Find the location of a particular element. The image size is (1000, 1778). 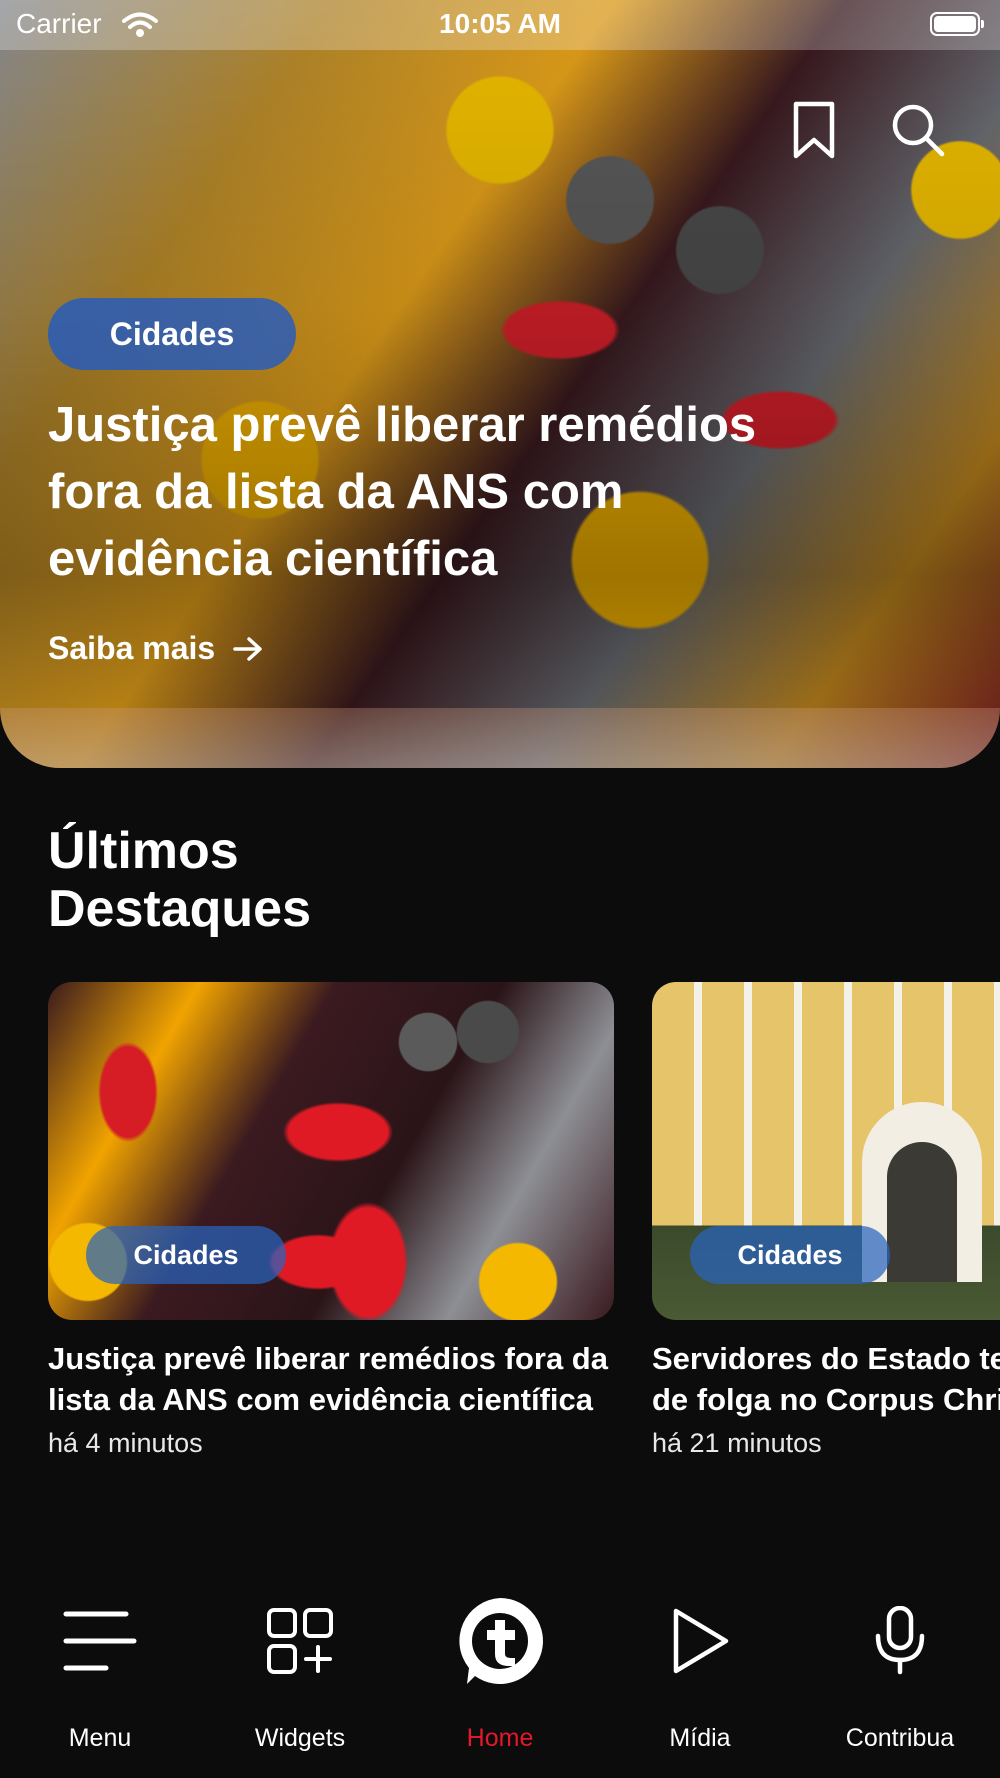

hero-category-badge: Cidades is located at coordinates (172, 334).